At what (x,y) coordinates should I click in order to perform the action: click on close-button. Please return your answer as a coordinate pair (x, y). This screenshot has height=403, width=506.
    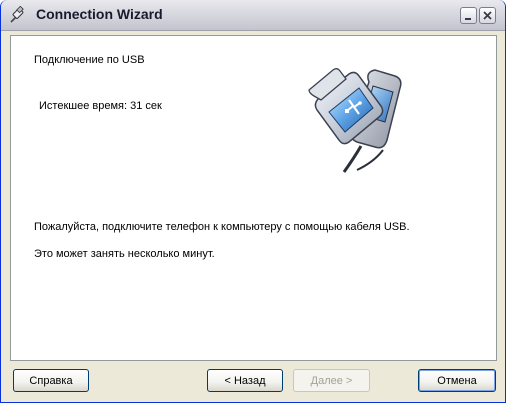
    Looking at the image, I should click on (487, 15).